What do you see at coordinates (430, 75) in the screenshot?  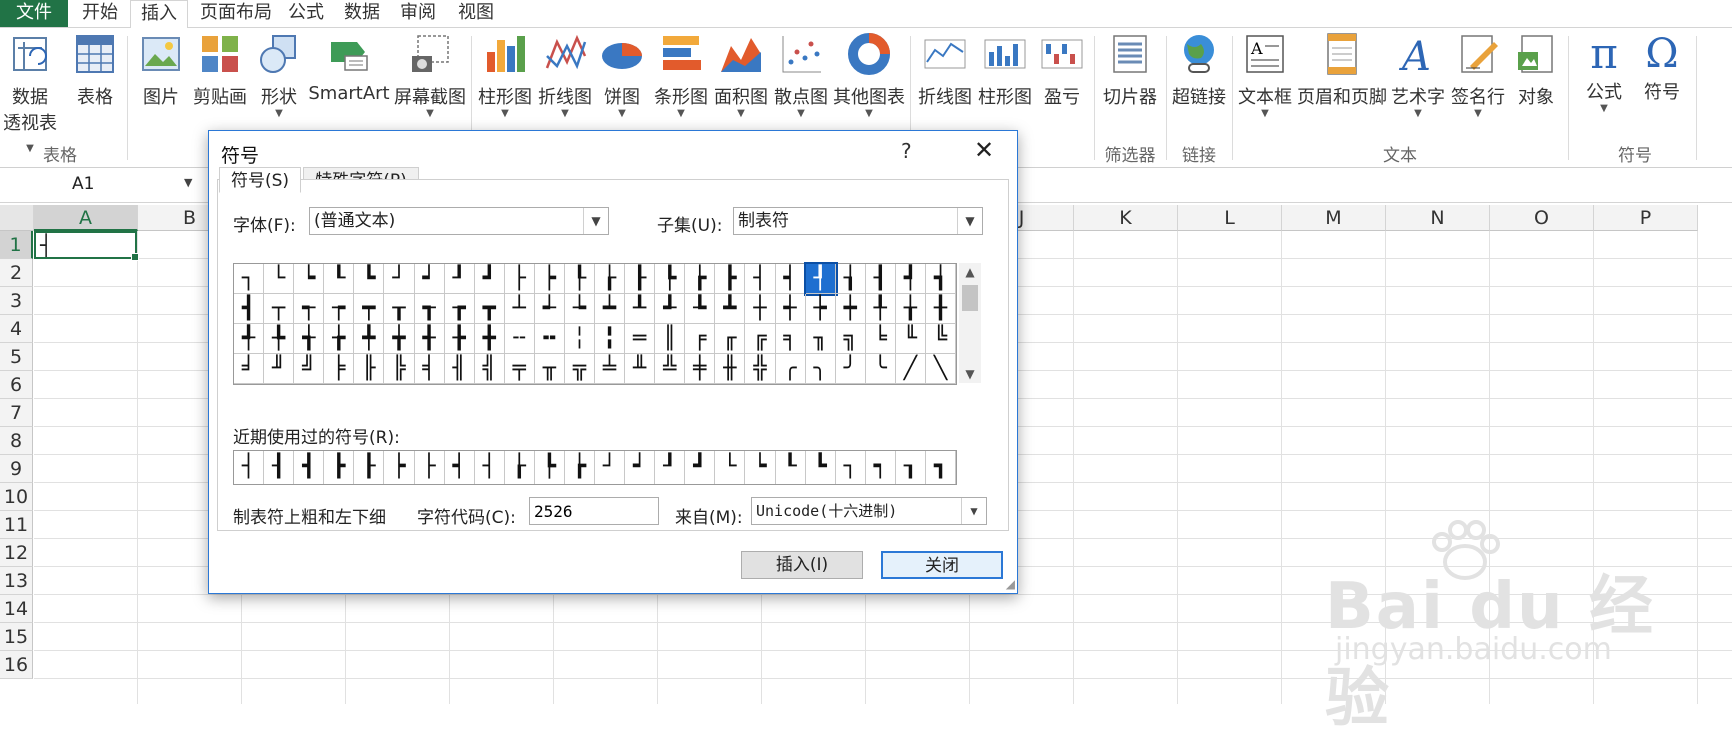 I see `screenshot-button: 屏幕截图 ▼` at bounding box center [430, 75].